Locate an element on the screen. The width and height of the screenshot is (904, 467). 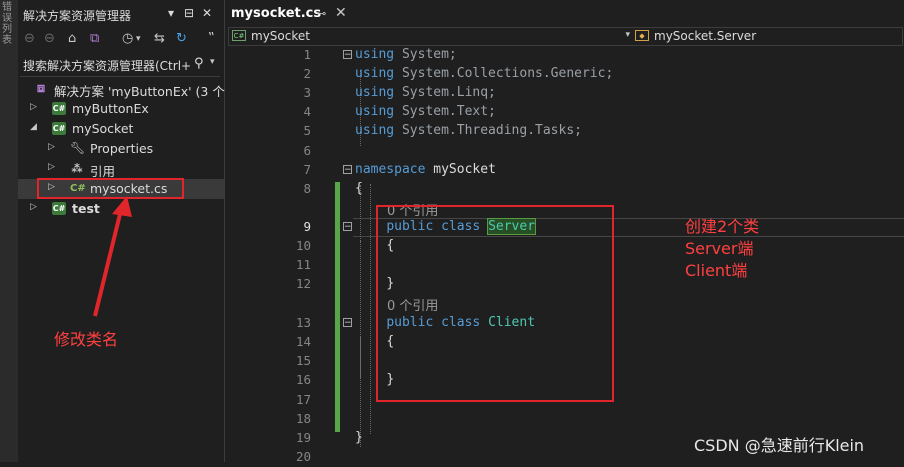
line-number: 11 is located at coordinates (303, 264).